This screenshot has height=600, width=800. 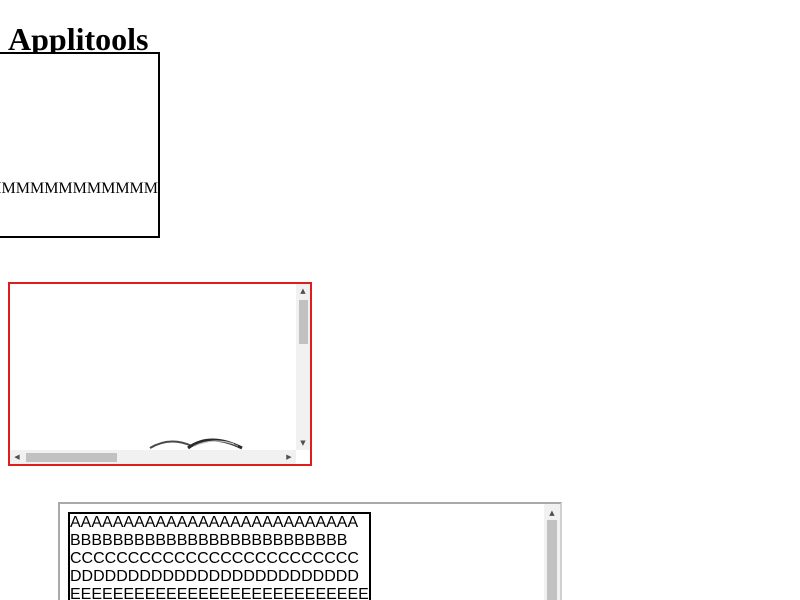 I want to click on horizontal-scrollbar: ◀ ▶, so click(x=153, y=457).